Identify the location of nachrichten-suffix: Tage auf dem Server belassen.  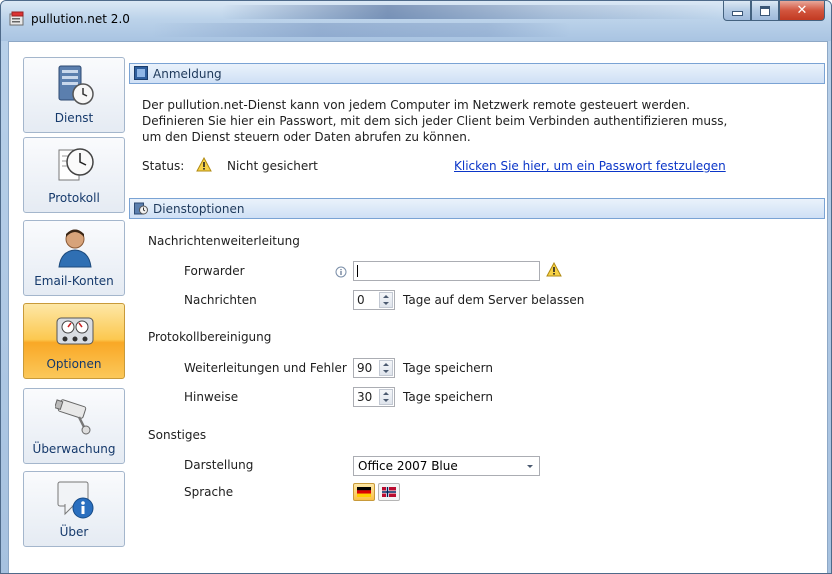
(494, 300).